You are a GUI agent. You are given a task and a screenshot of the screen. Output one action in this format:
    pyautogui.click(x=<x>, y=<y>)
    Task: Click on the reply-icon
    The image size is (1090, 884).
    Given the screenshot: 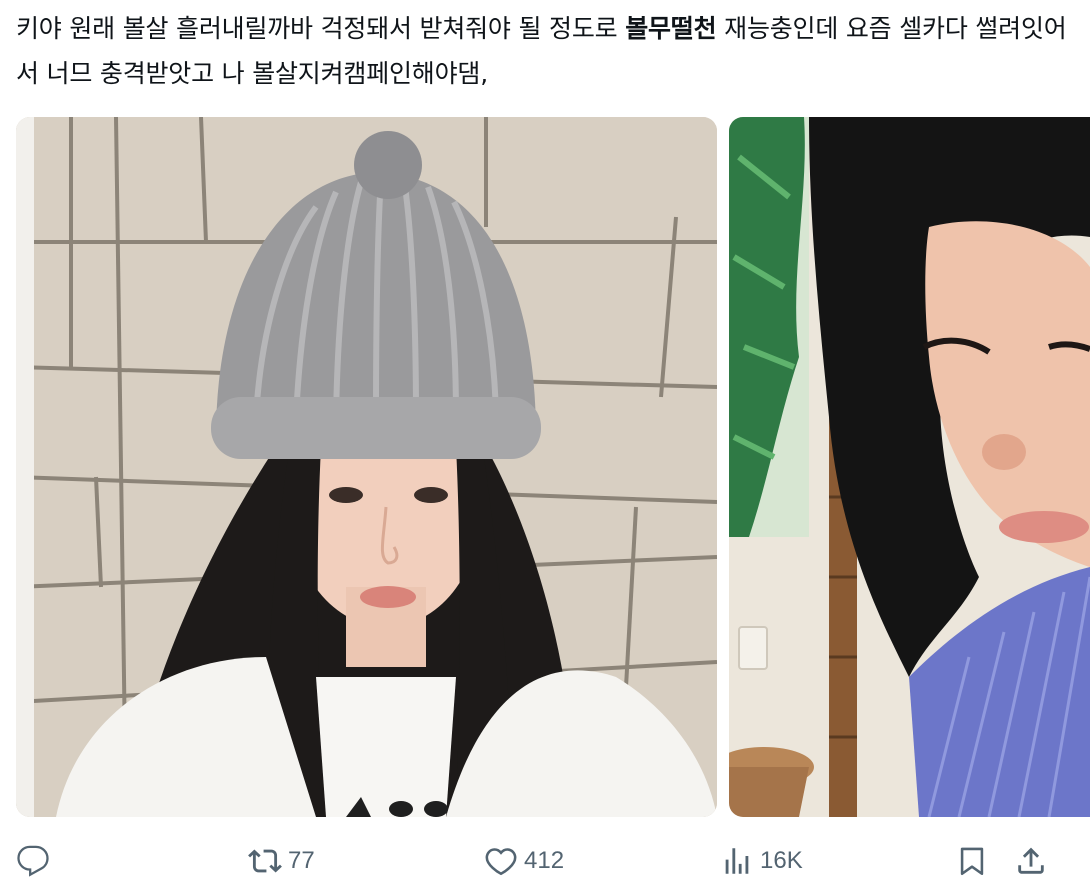 What is the action you would take?
    pyautogui.click(x=33, y=861)
    